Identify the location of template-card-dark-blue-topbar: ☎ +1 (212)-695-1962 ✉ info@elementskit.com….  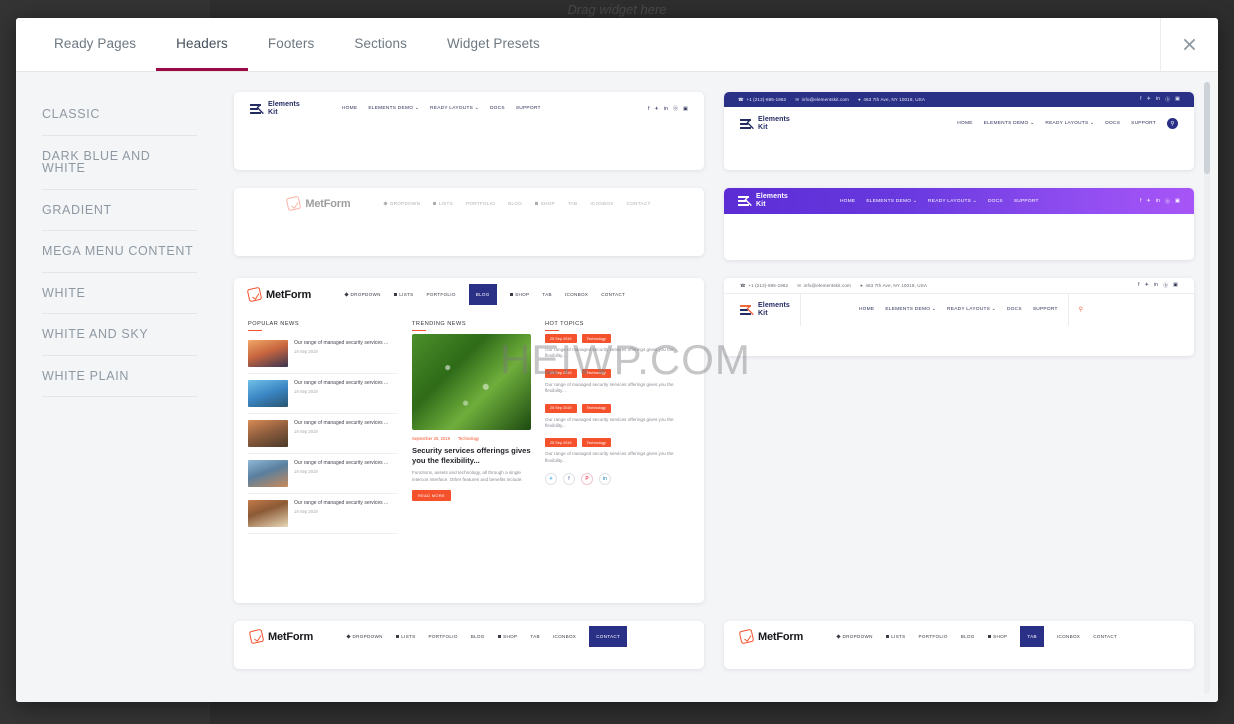
(959, 131).